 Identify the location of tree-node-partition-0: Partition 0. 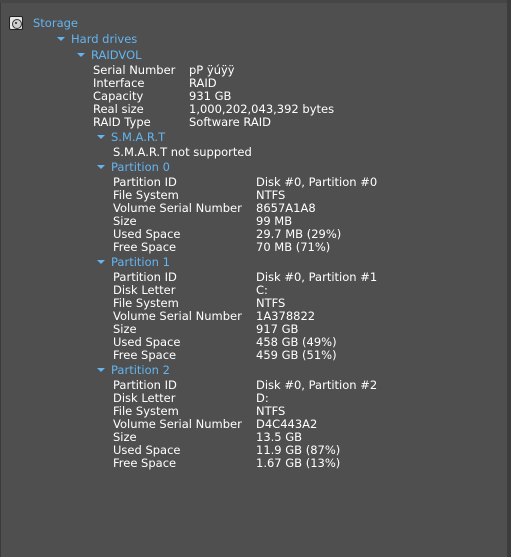
(133, 167).